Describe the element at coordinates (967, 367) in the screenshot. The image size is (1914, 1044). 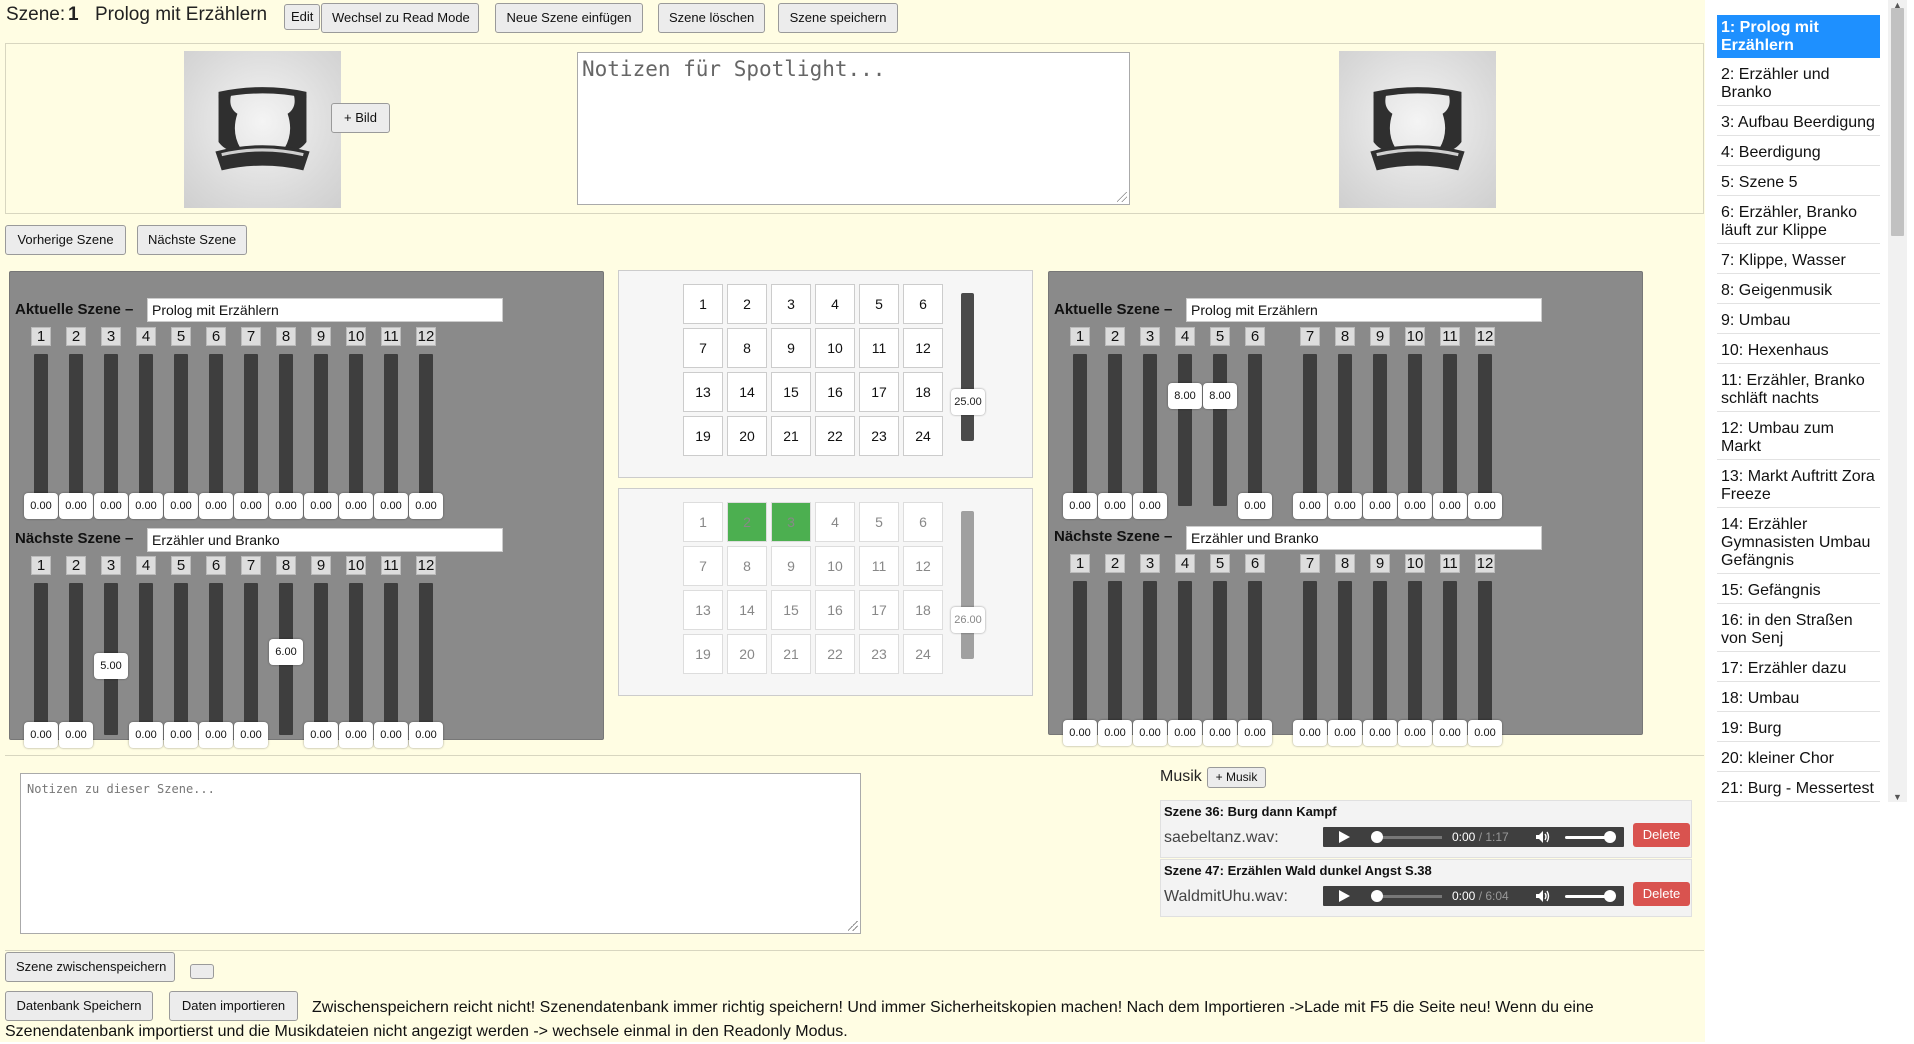
I see `master-slider` at that location.